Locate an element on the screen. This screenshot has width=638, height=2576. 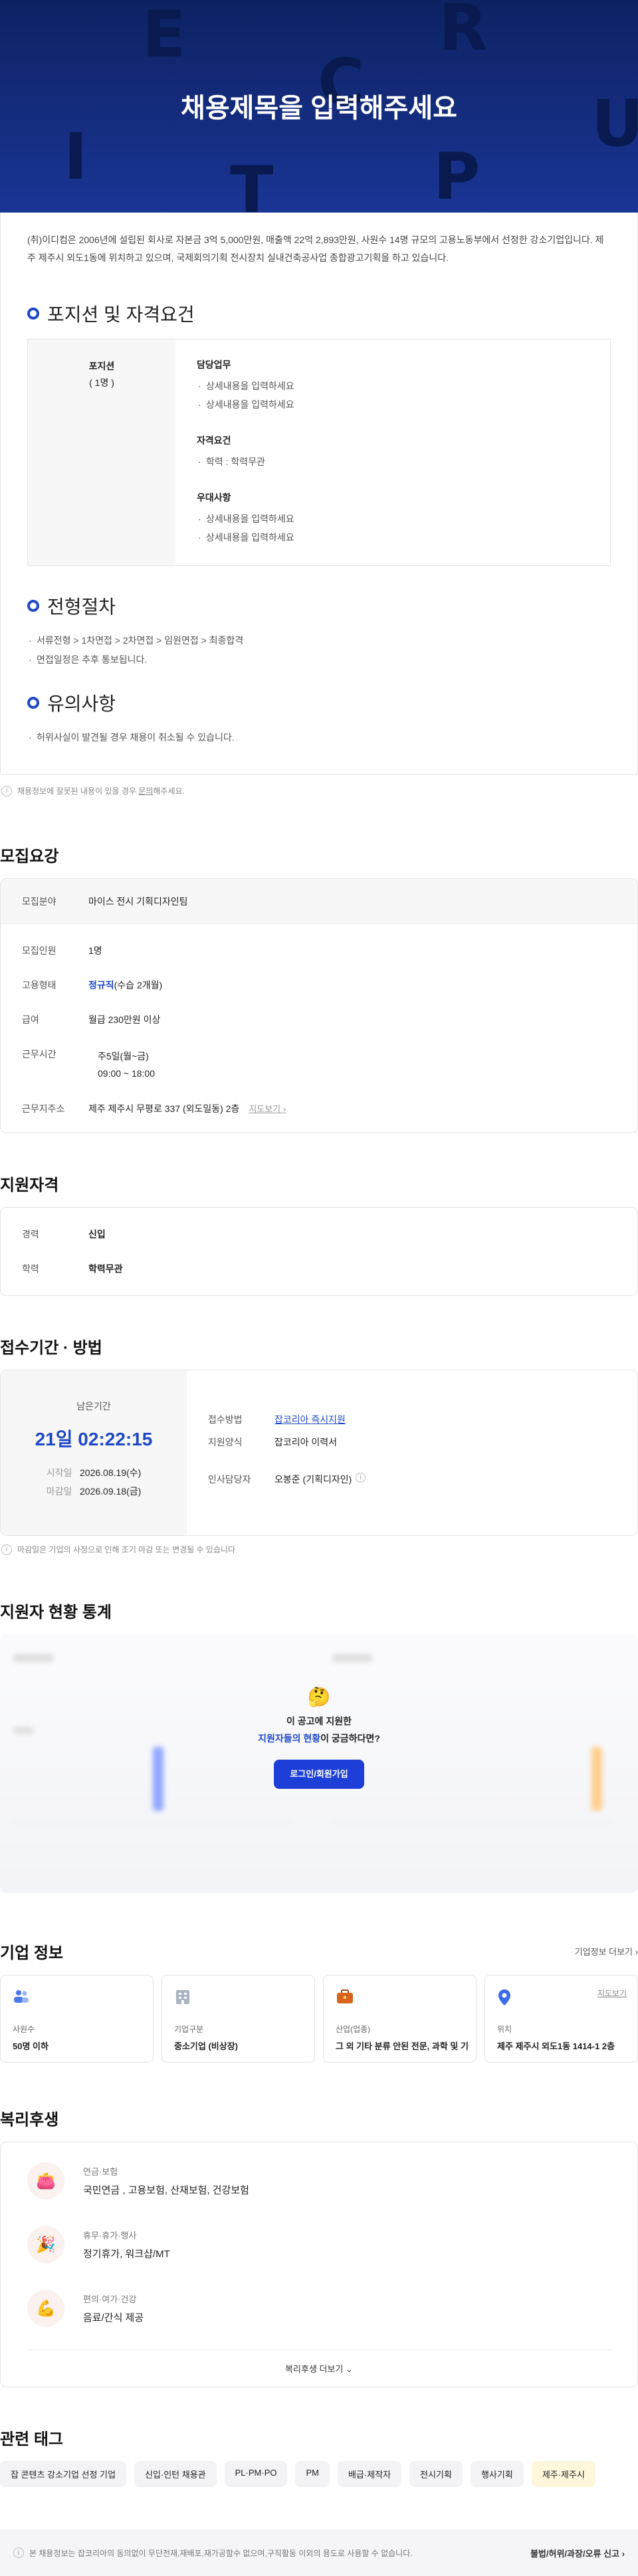
map-link: 지도보기 › is located at coordinates (267, 1108).